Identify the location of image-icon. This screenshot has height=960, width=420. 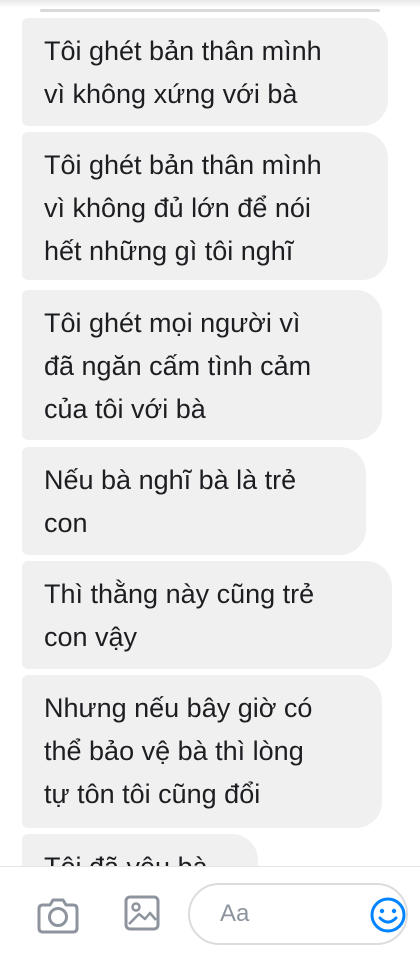
(142, 913).